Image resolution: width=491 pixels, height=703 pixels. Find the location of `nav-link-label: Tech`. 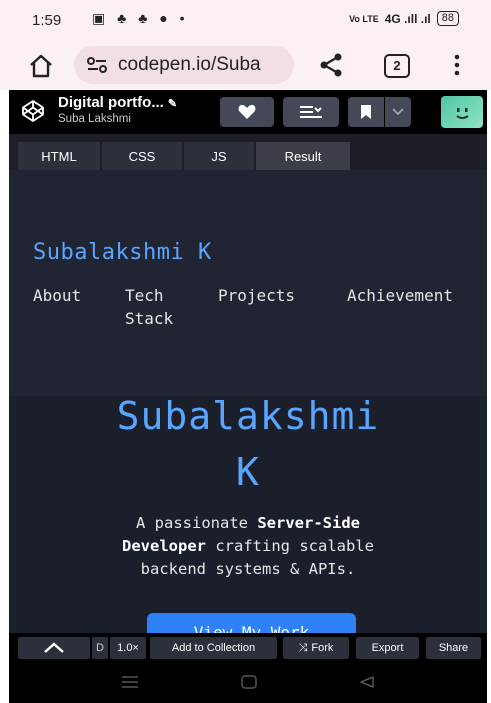

nav-link-label: Tech is located at coordinates (144, 295).